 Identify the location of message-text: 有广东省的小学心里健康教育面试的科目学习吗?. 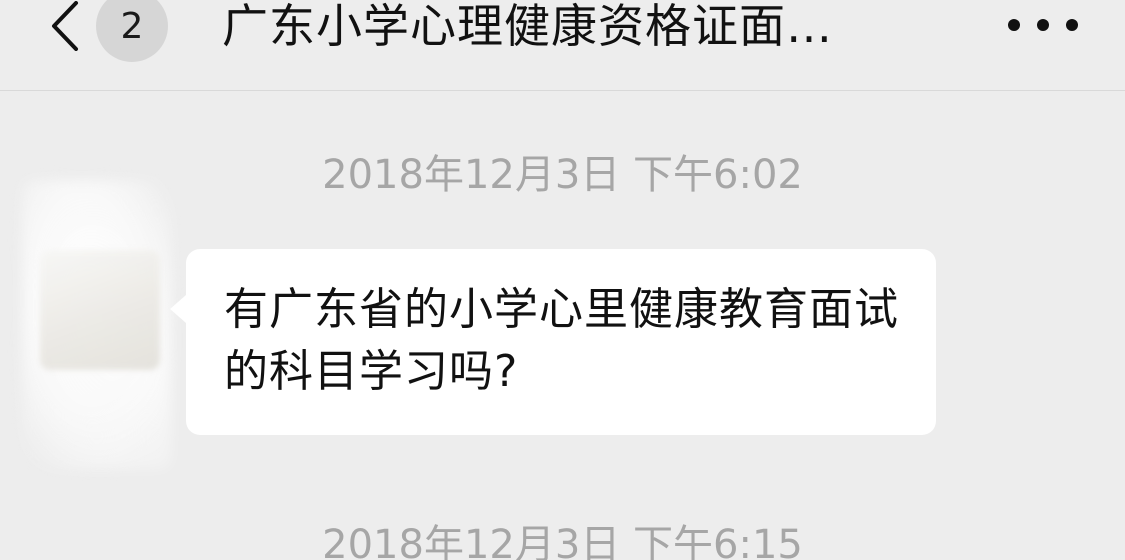
(561, 340).